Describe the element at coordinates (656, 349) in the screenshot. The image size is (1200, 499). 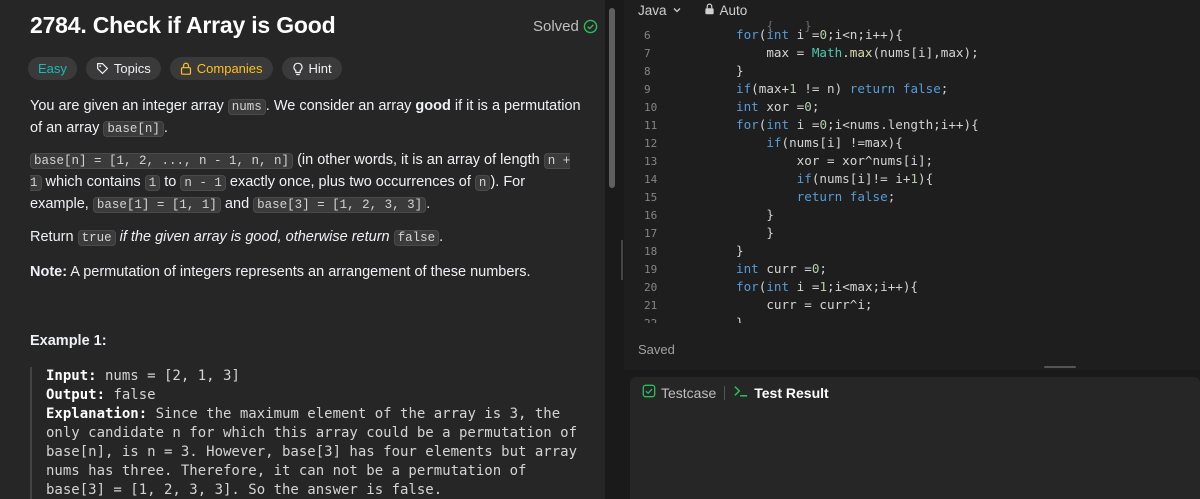
I see `saved-status: Saved` at that location.